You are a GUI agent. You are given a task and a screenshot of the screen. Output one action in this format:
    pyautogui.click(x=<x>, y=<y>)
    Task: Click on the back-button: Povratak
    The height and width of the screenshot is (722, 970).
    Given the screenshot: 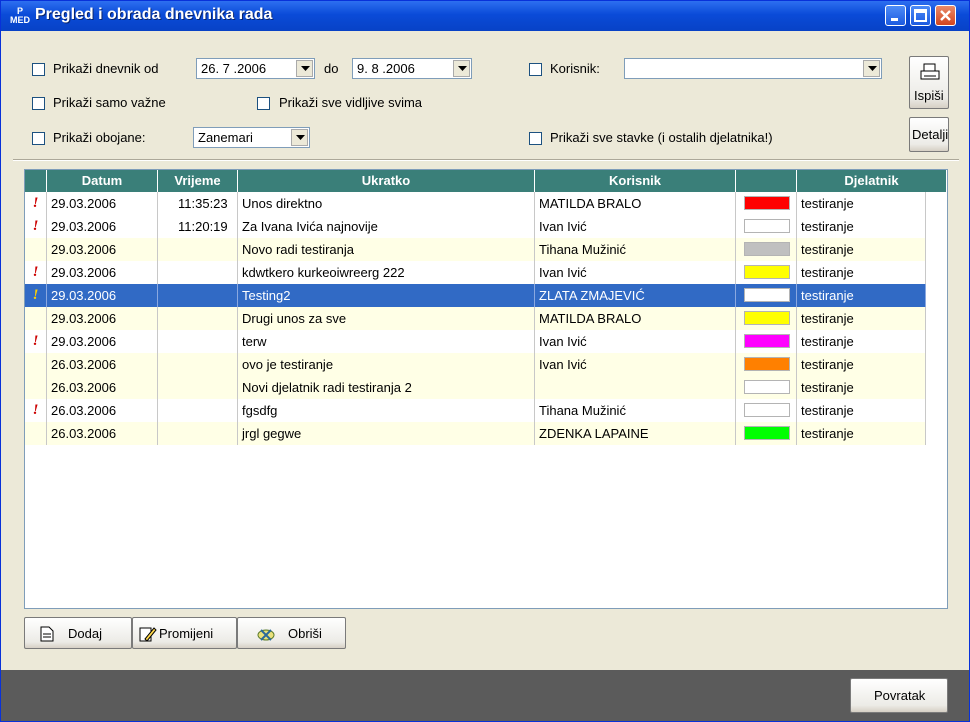 What is the action you would take?
    pyautogui.click(x=899, y=695)
    